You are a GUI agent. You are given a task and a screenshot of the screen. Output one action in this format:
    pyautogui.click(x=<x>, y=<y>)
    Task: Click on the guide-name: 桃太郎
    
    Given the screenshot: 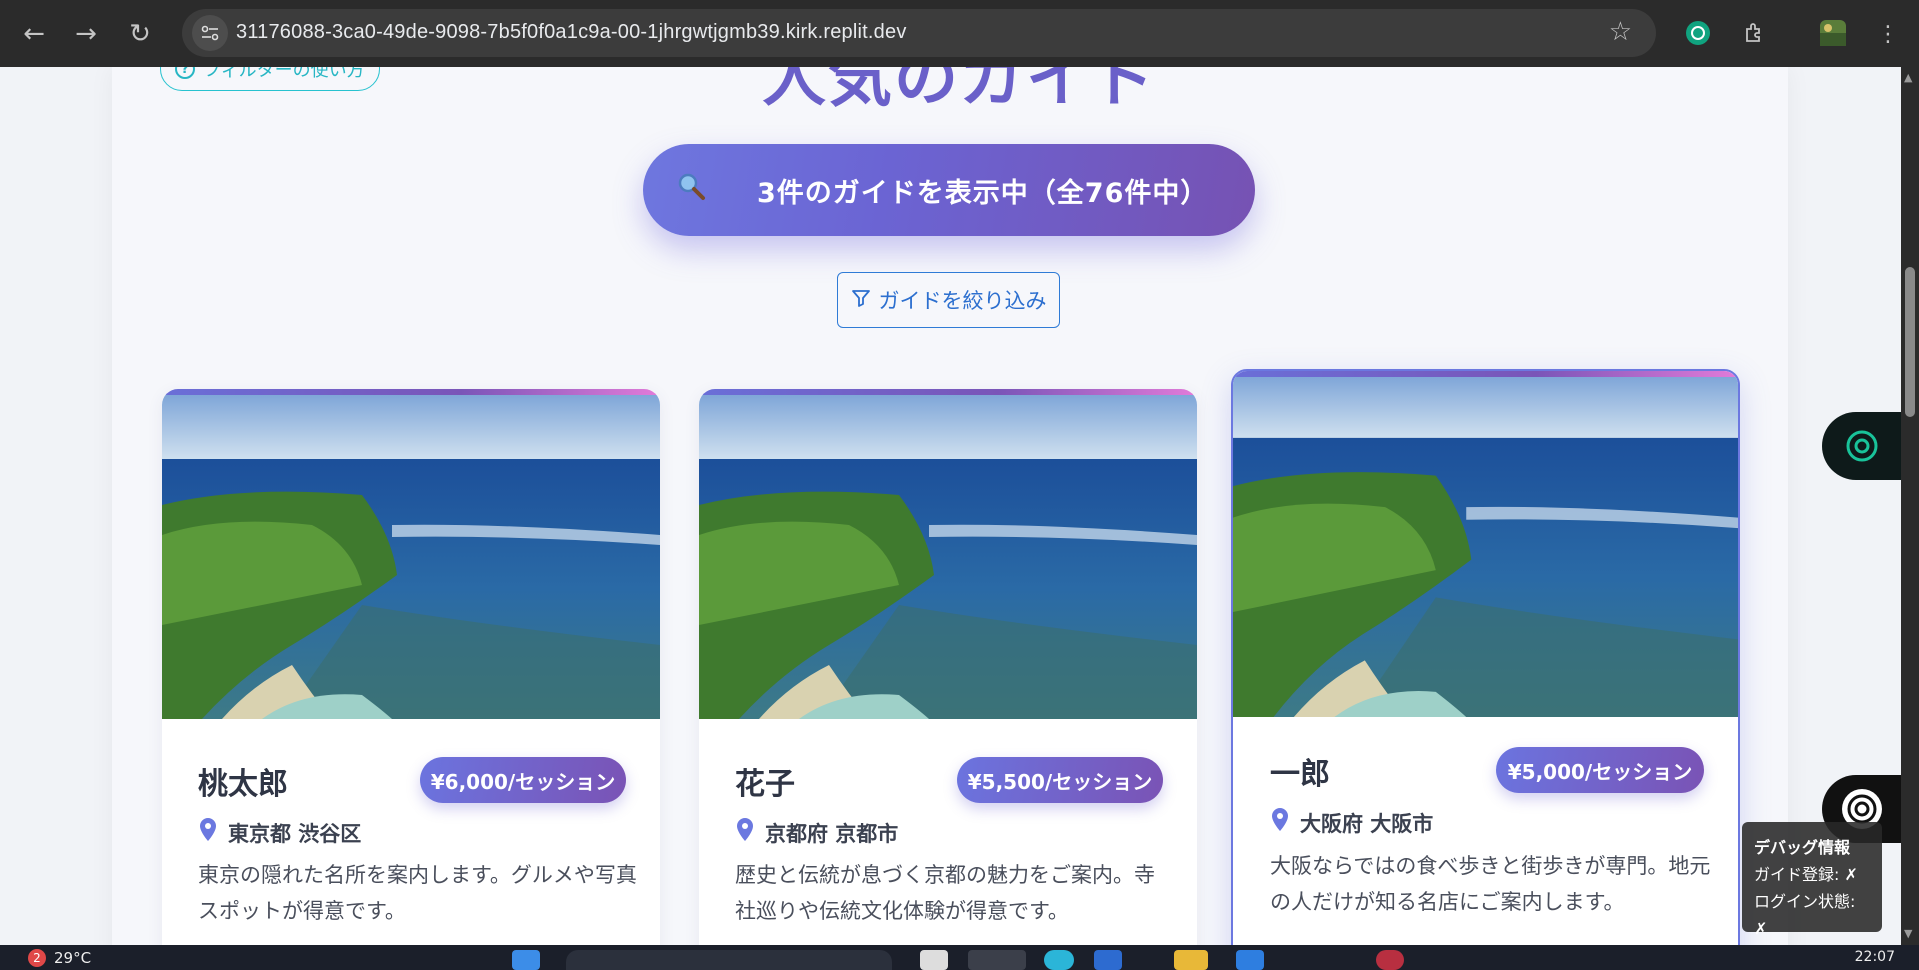 What is the action you would take?
    pyautogui.click(x=243, y=784)
    